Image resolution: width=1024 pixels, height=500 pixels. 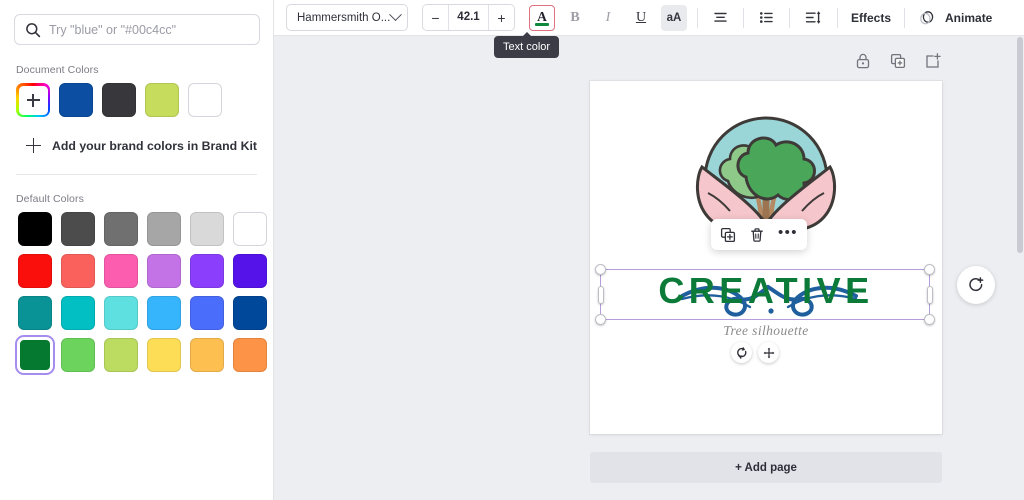 I want to click on duplicate-page-icon, so click(x=898, y=61).